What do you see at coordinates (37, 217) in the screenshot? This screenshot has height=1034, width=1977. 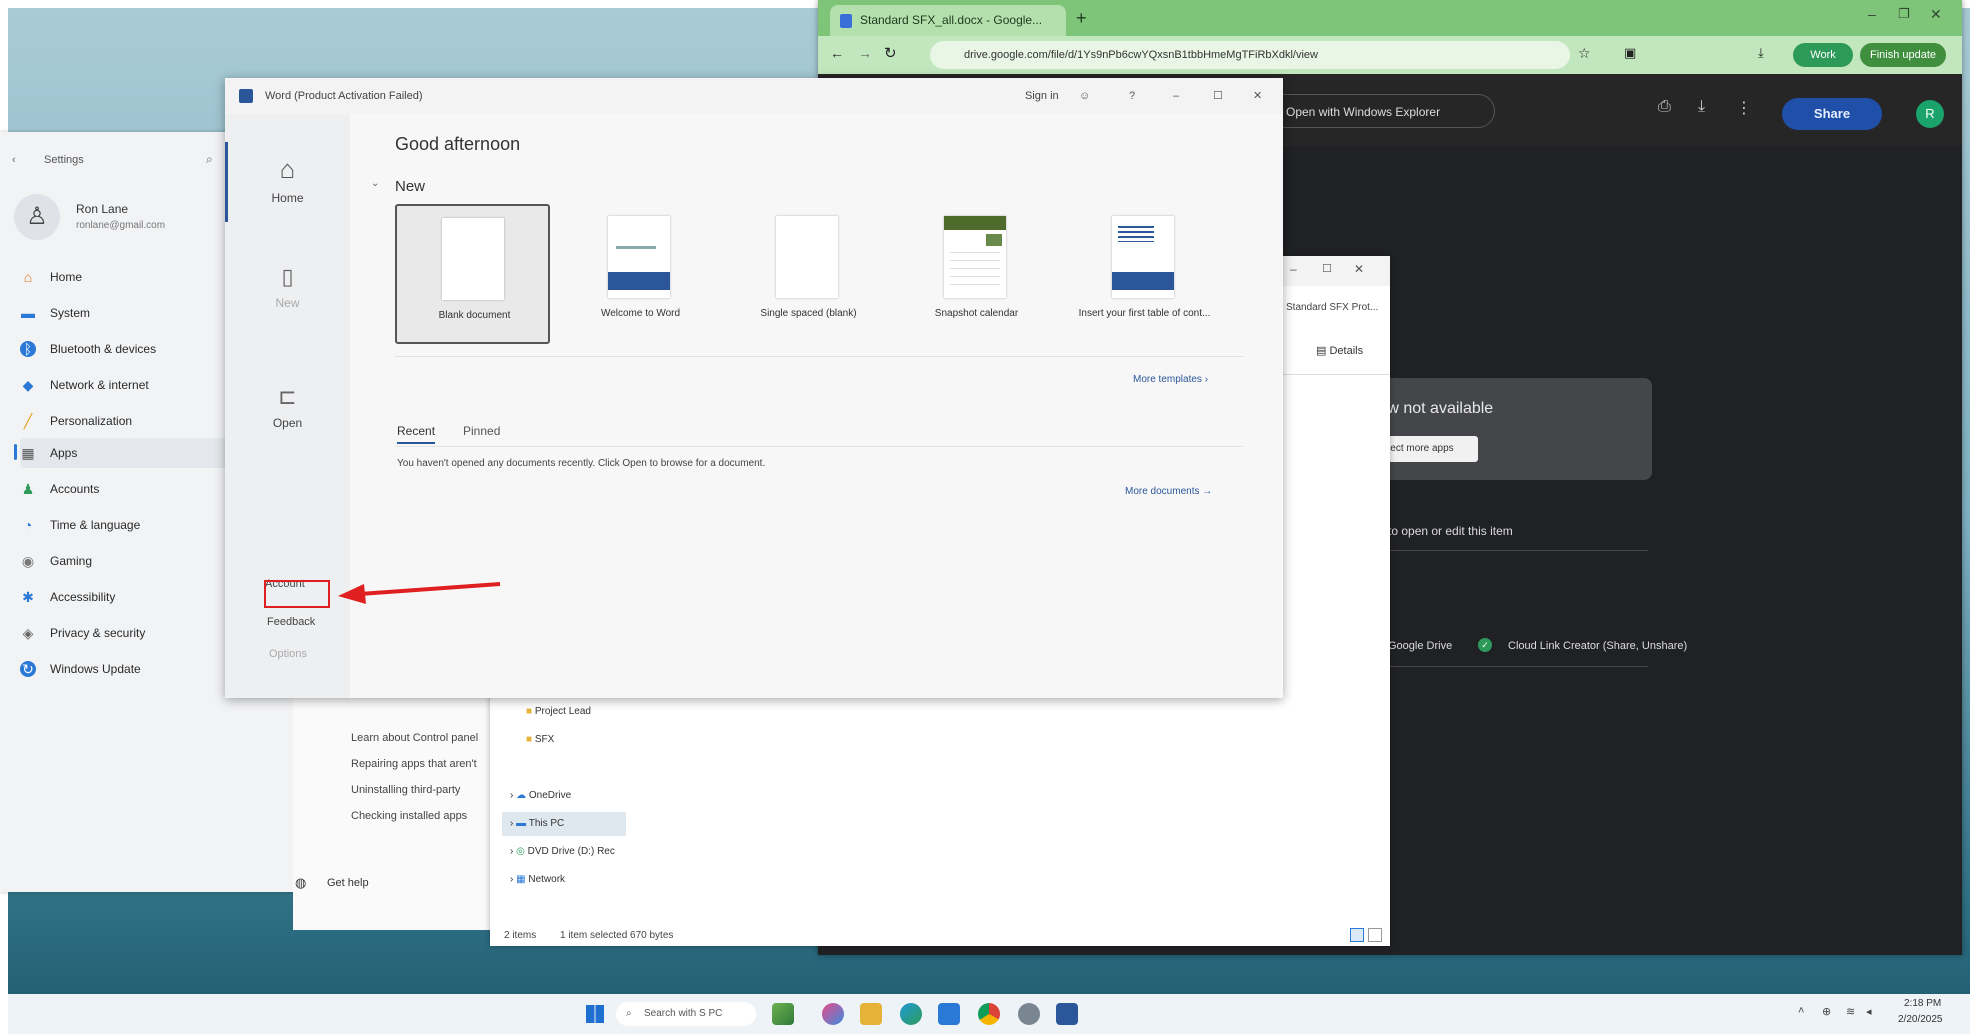 I see `avatar: ♙` at bounding box center [37, 217].